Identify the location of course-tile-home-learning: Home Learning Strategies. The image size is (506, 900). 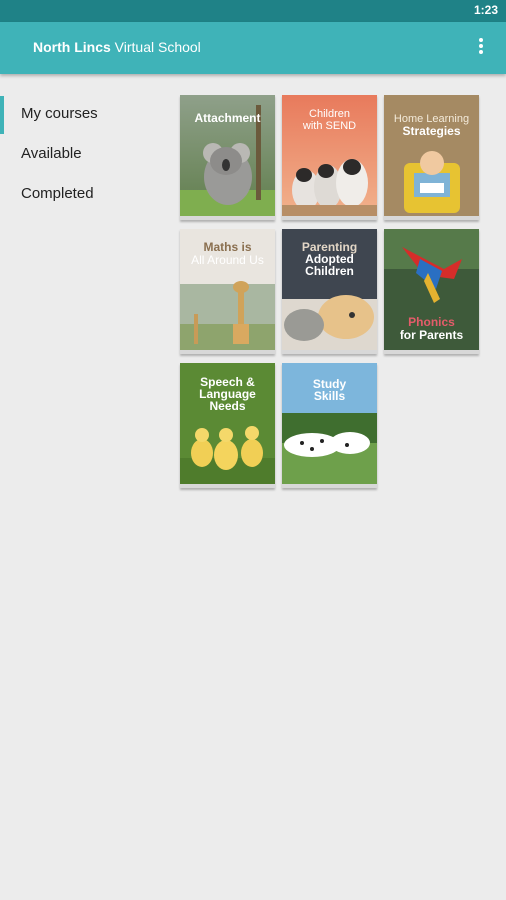
(431, 157).